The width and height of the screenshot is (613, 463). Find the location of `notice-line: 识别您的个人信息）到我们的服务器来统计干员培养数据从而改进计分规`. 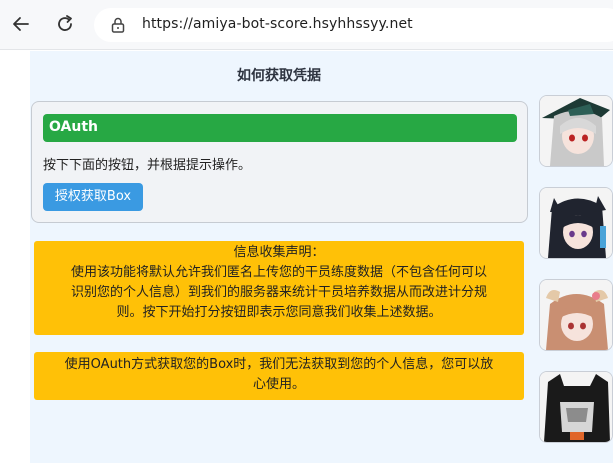

notice-line: 识别您的个人信息）到我们的服务器来统计干员培养数据从而改进计分规 is located at coordinates (278, 292).